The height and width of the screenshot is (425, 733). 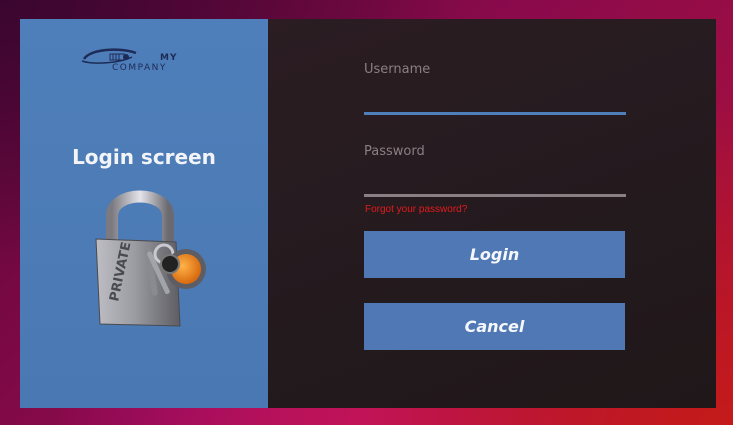 I want to click on password-underline, so click(x=495, y=195).